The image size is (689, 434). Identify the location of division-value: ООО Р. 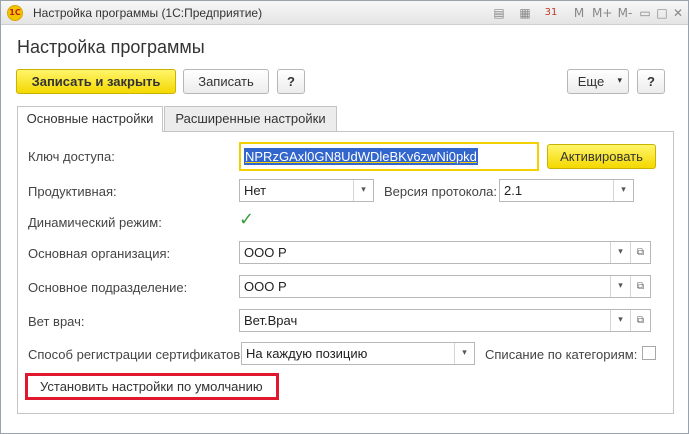
(265, 286).